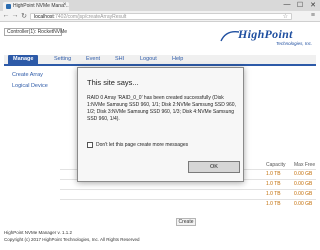  I want to click on controller-label: Controller(1): RocketNVMe, so click(37, 32).